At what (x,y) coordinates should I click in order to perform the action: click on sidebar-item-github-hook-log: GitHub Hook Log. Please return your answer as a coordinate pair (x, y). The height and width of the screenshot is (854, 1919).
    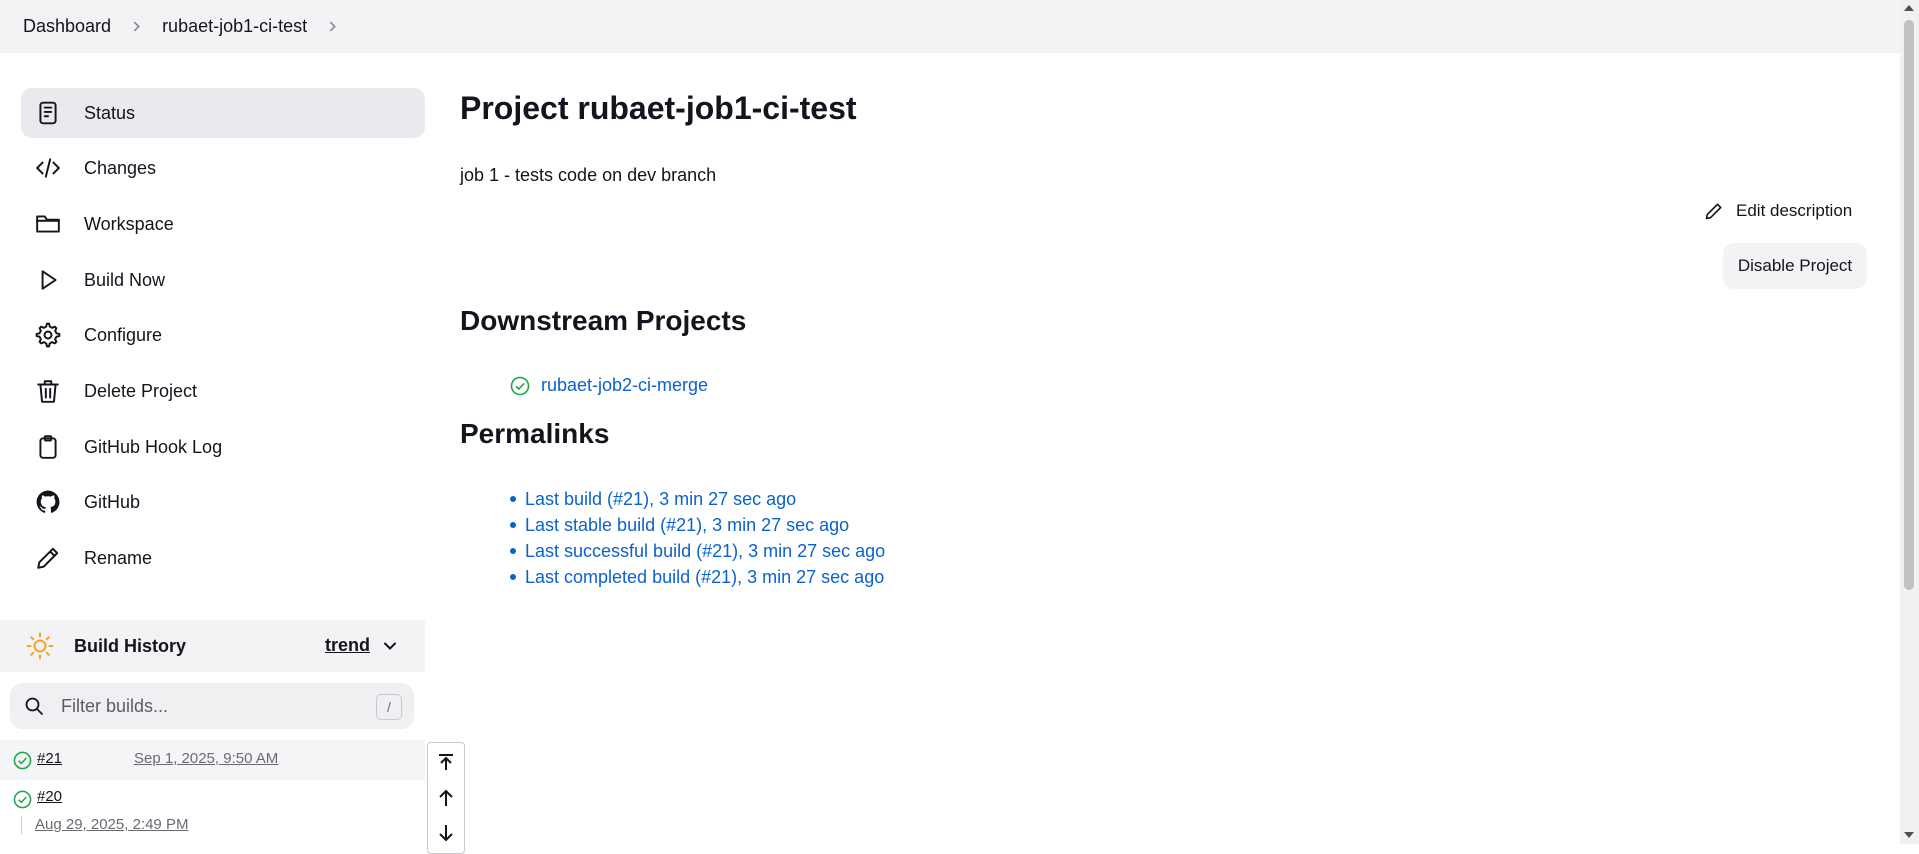
    Looking at the image, I should click on (223, 447).